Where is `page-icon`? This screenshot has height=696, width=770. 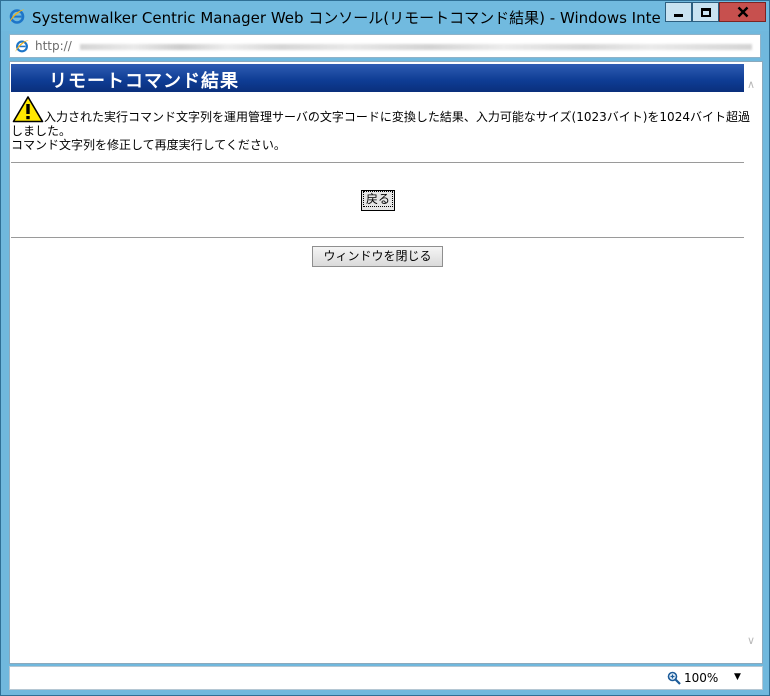
page-icon is located at coordinates (22, 46).